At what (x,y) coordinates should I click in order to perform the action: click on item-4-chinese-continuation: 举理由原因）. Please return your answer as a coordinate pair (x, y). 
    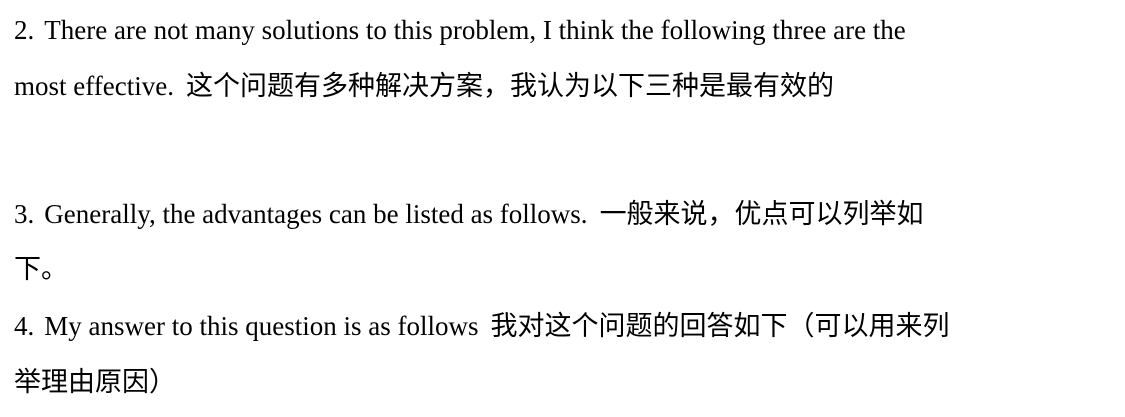
    Looking at the image, I should click on (95, 382).